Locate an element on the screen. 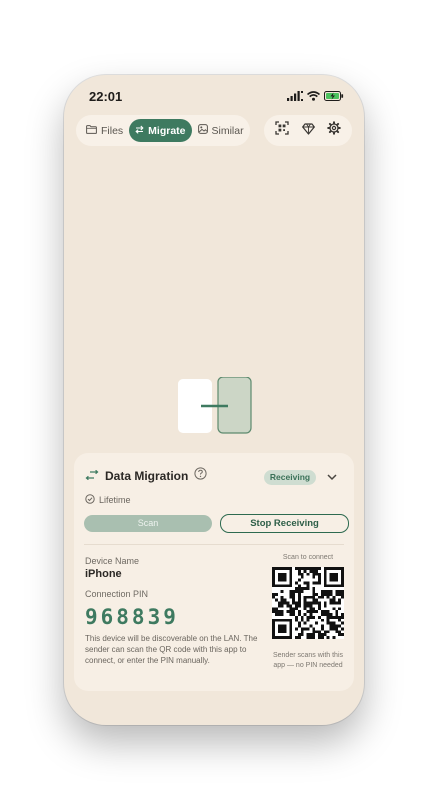 The height and width of the screenshot is (808, 428). wifi-icon is located at coordinates (313, 97).